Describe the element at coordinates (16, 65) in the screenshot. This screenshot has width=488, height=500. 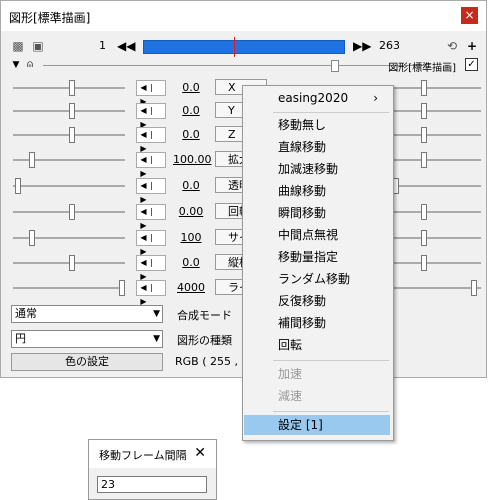
I see `collapse-triangle-icon: ▼` at that location.